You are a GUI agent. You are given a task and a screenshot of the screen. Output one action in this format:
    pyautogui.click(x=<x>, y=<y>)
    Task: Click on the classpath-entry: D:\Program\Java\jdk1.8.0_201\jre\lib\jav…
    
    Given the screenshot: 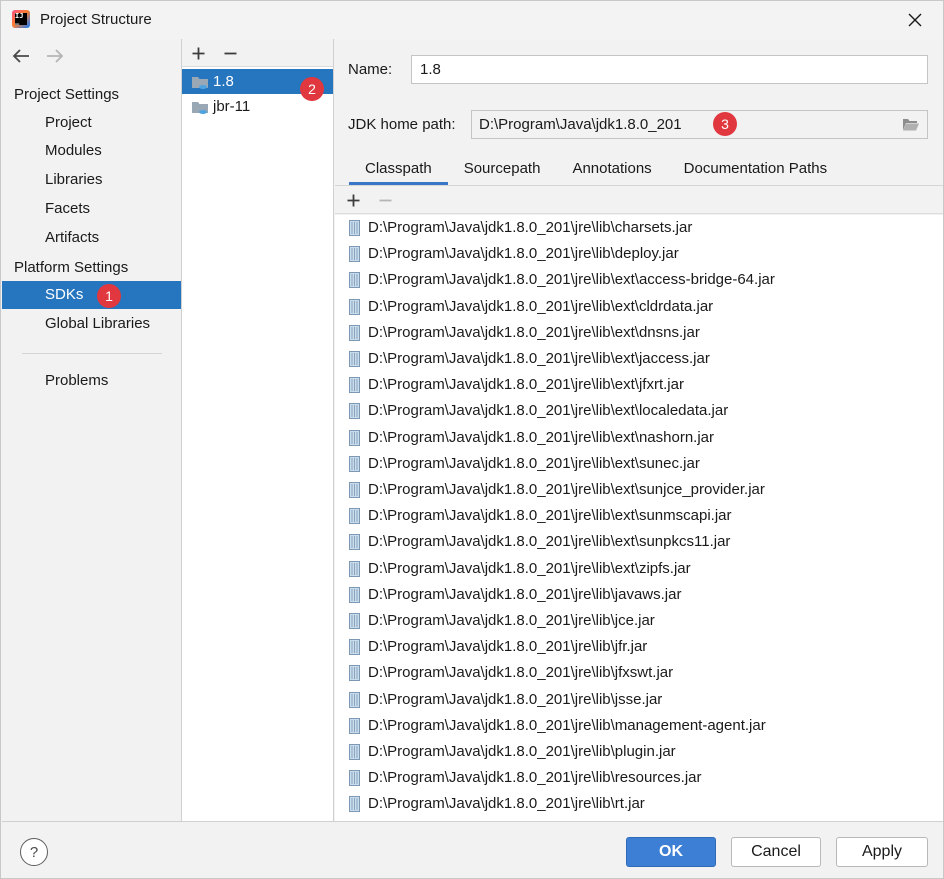 What is the action you would take?
    pyautogui.click(x=525, y=594)
    